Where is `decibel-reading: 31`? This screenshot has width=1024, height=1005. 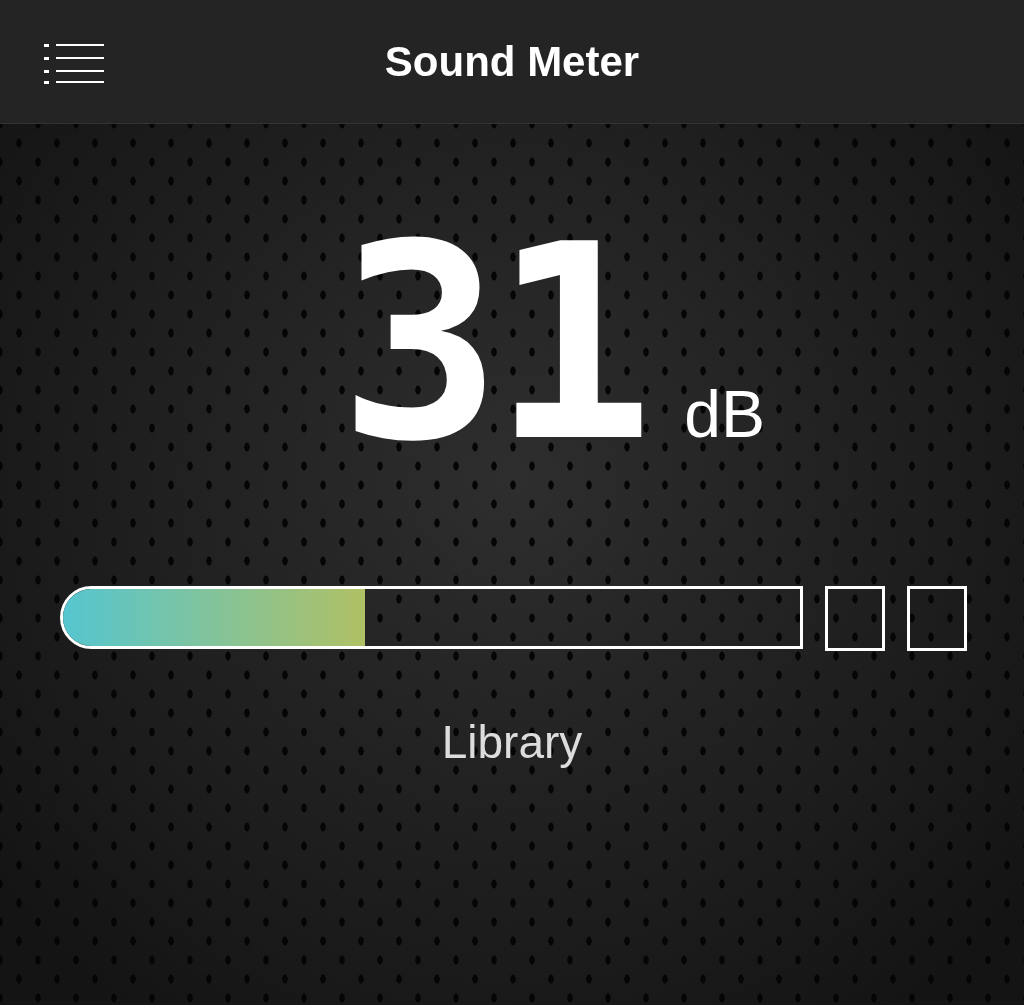 decibel-reading: 31 is located at coordinates (492, 344).